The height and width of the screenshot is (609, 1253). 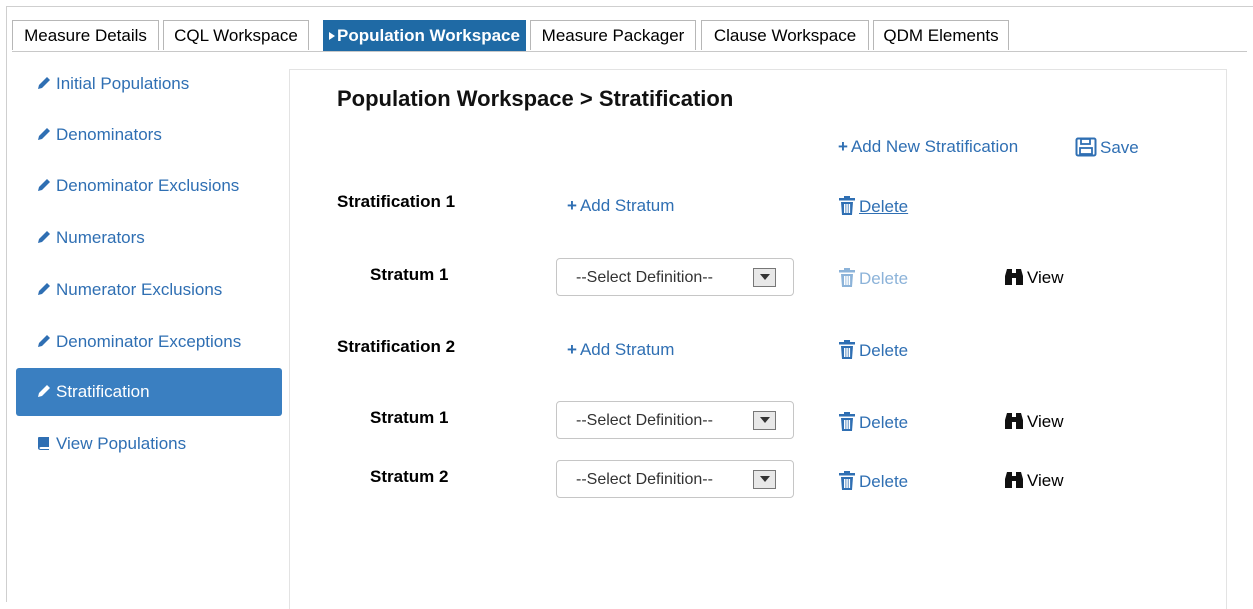 I want to click on tab-population-workspace: Population Workspace, so click(x=424, y=35).